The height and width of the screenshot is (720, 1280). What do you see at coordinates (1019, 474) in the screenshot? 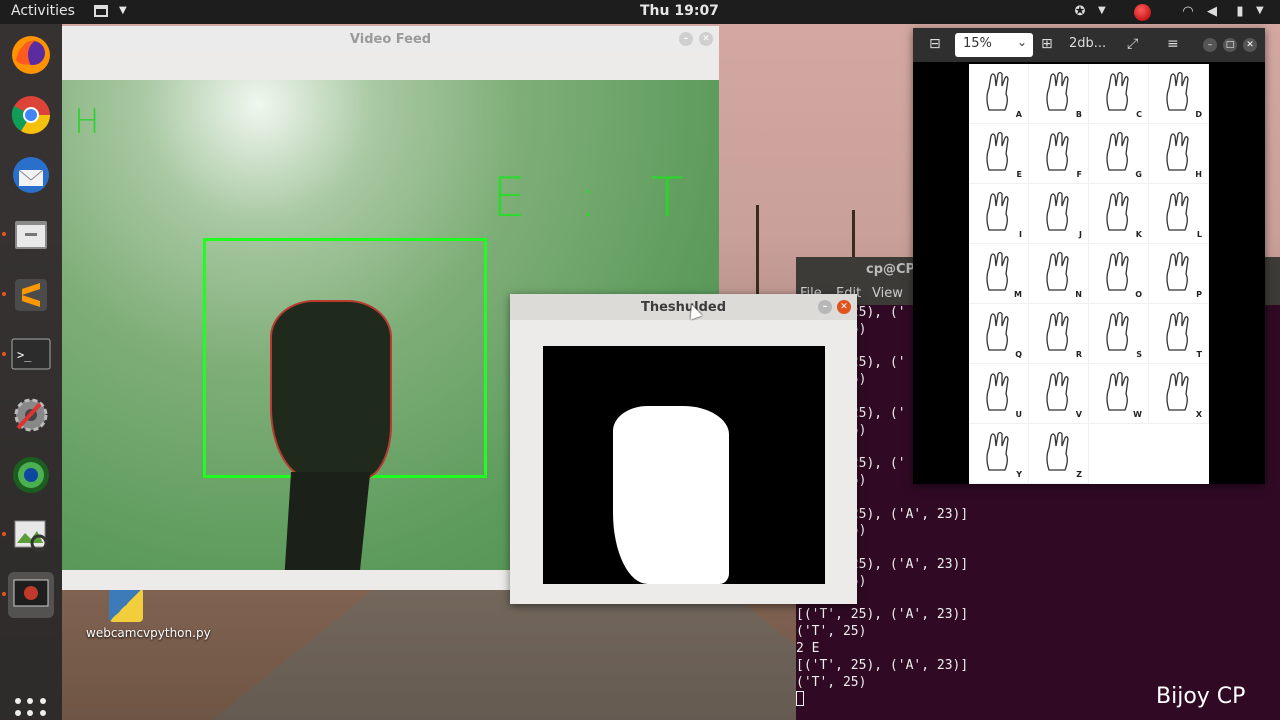
I see `asl-letter-label: Y` at bounding box center [1019, 474].